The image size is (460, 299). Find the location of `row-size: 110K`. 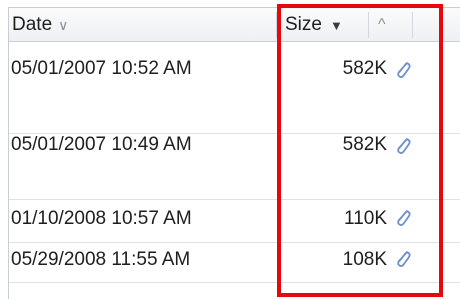

row-size: 110K is located at coordinates (365, 218).